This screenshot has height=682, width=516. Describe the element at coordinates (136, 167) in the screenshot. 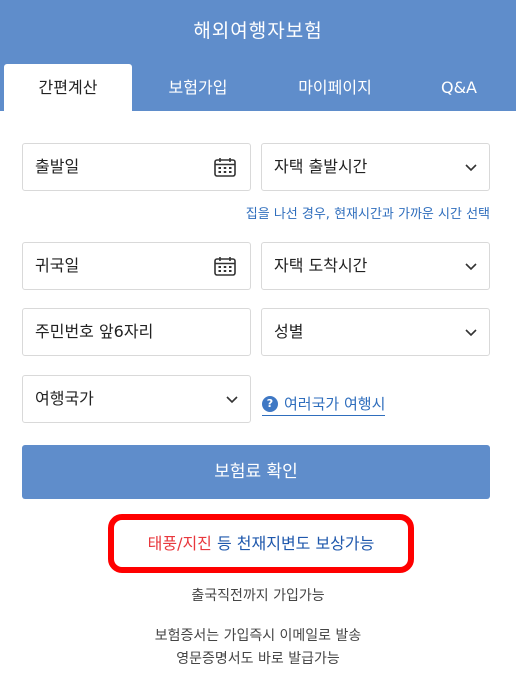

I see `departure-date-field: 출발일` at that location.